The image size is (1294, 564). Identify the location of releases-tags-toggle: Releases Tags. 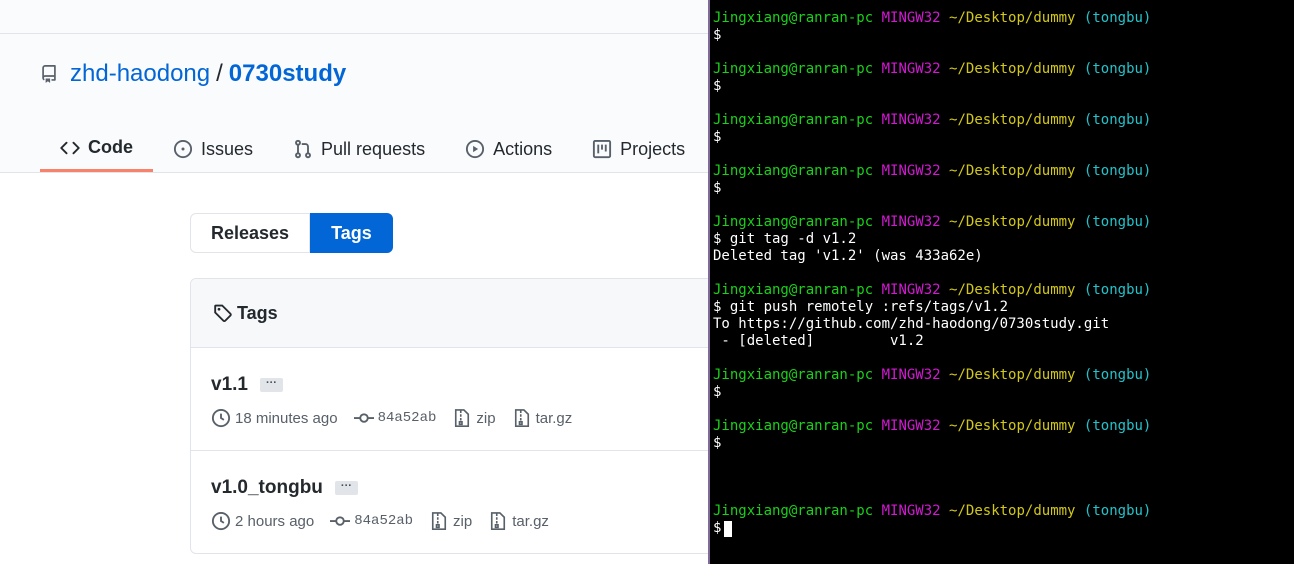
(291, 233).